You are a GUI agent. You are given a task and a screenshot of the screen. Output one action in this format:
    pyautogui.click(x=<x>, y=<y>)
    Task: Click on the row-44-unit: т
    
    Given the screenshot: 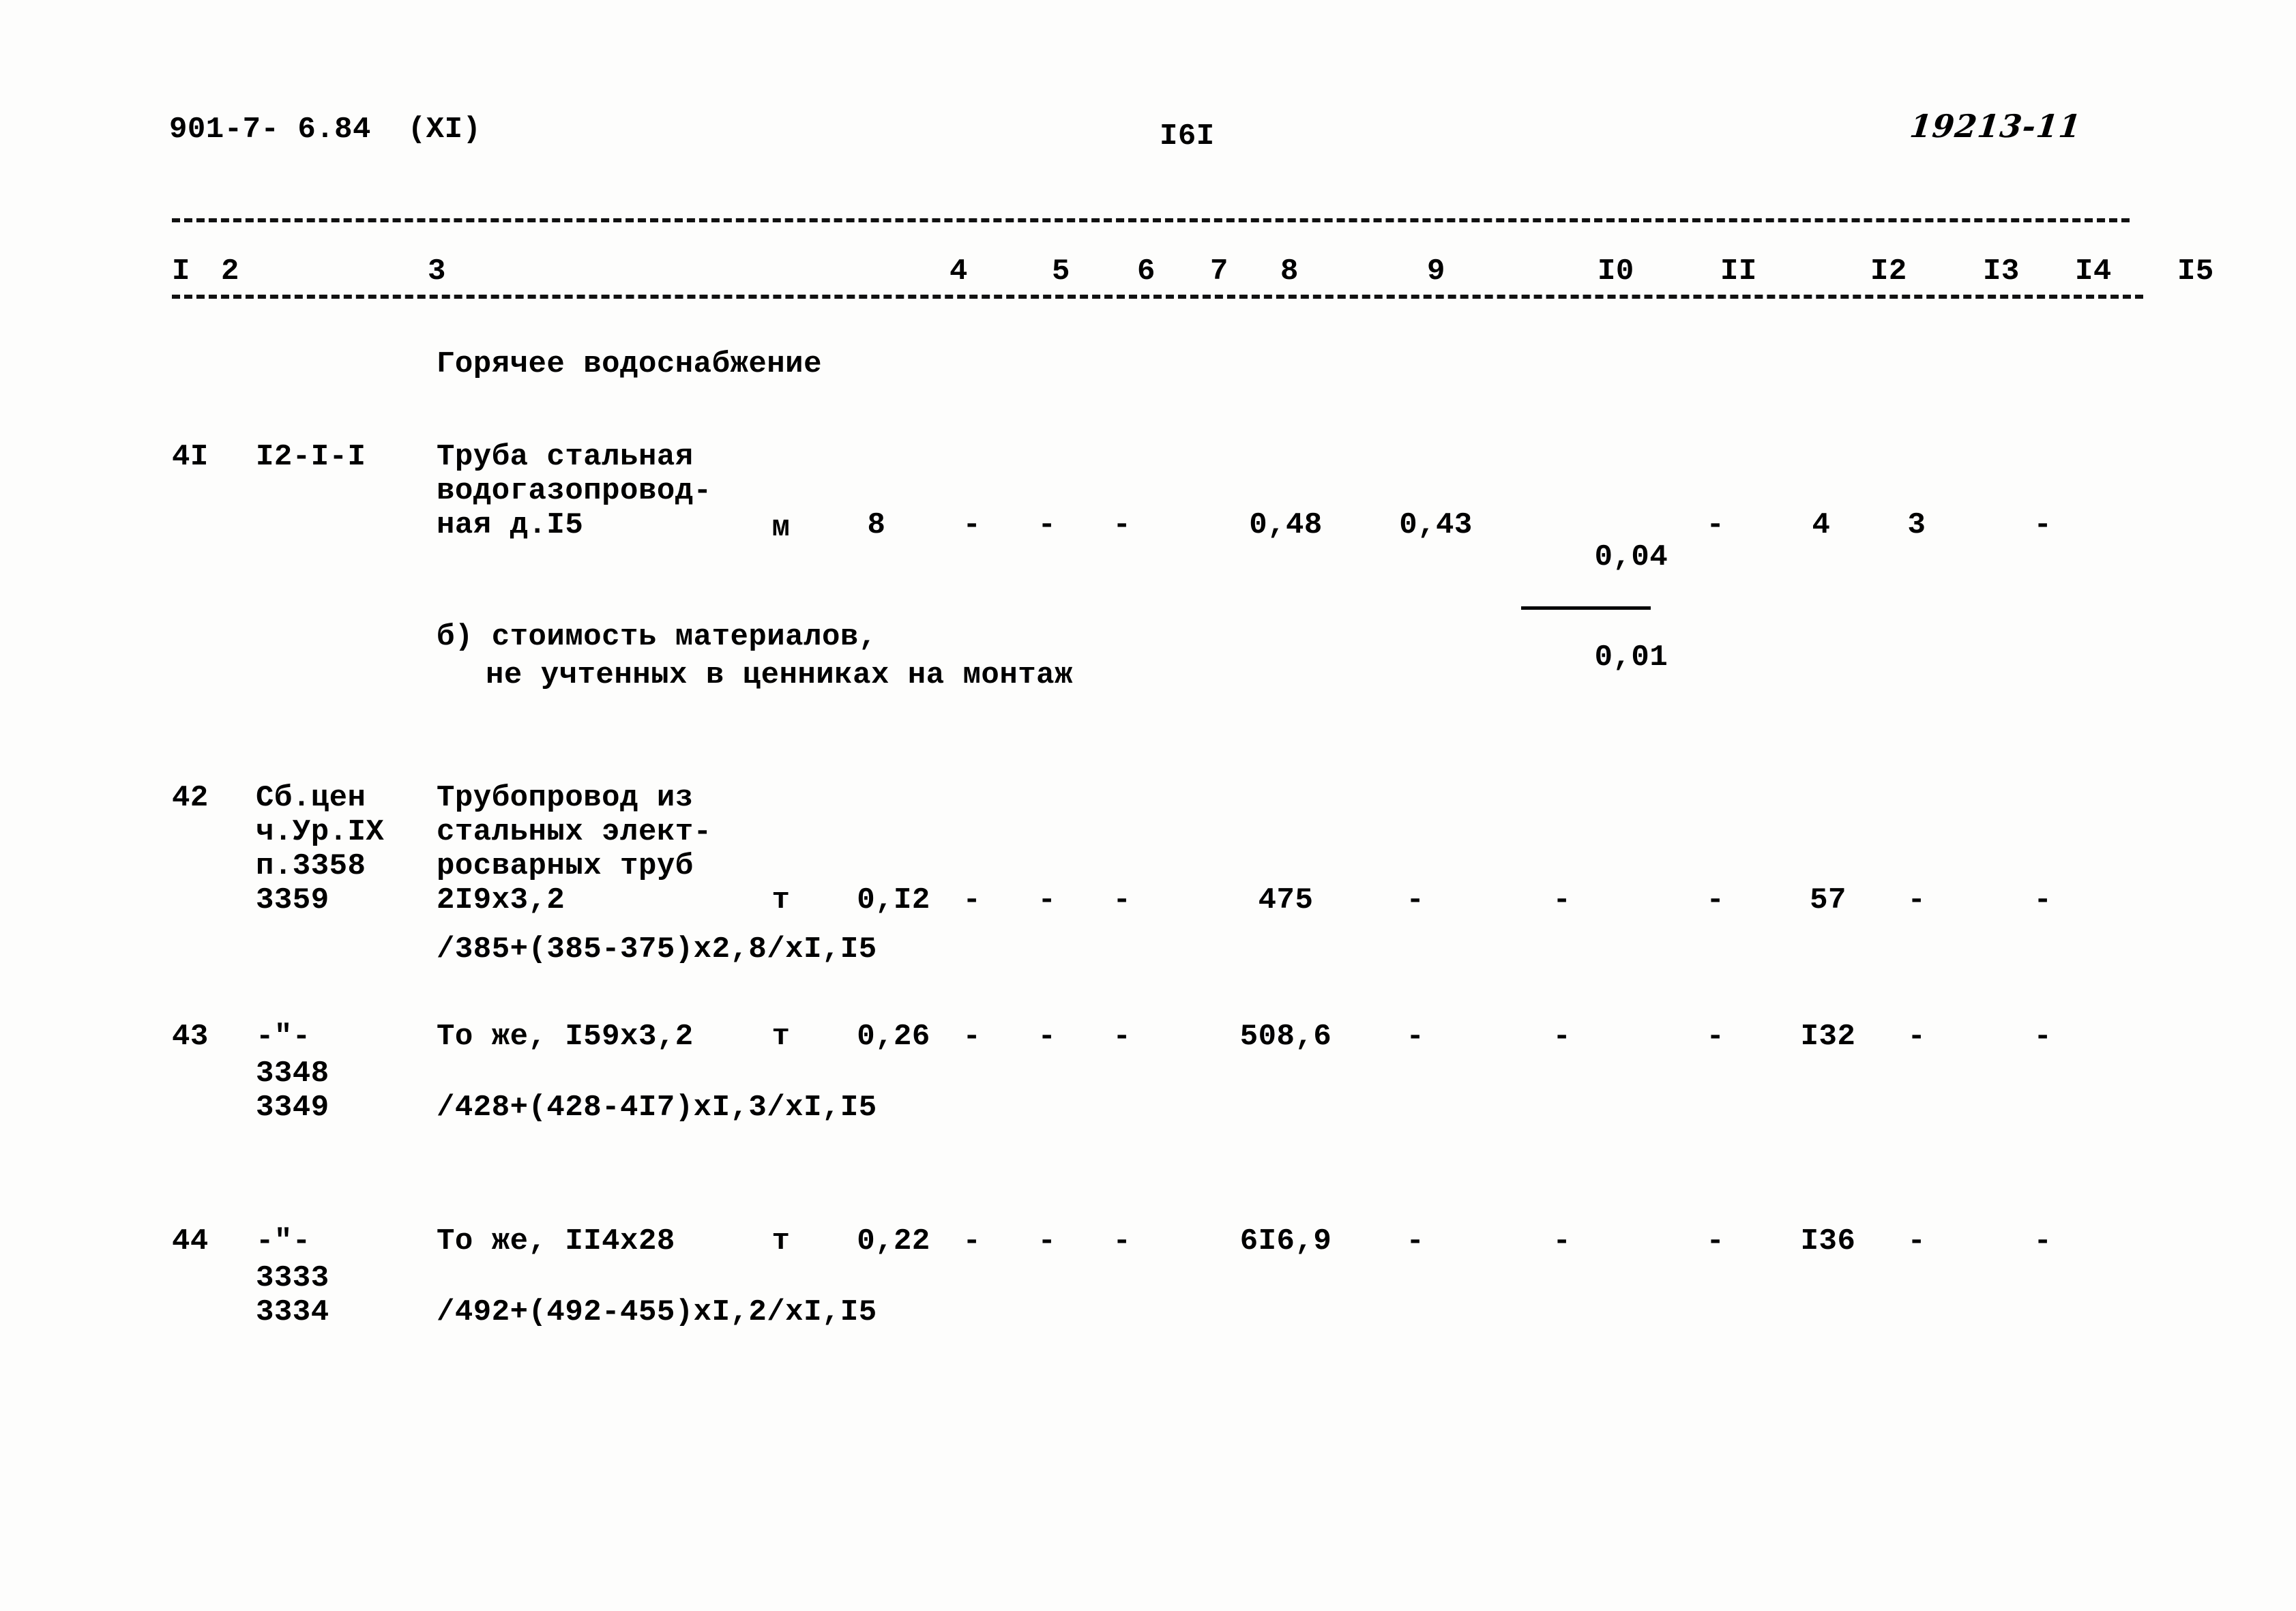 What is the action you would take?
    pyautogui.click(x=781, y=1241)
    